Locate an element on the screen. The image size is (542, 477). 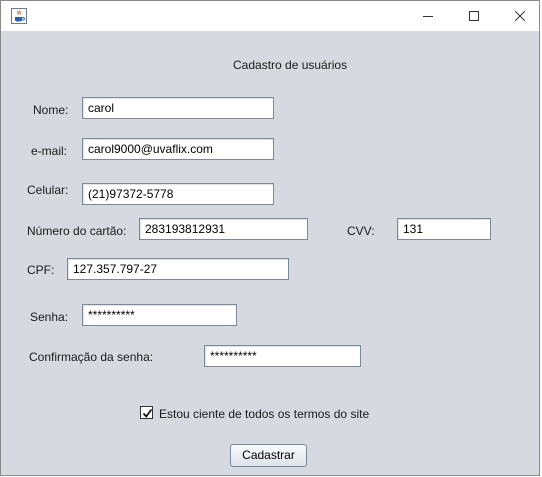
cvv-label: CVV: is located at coordinates (361, 231).